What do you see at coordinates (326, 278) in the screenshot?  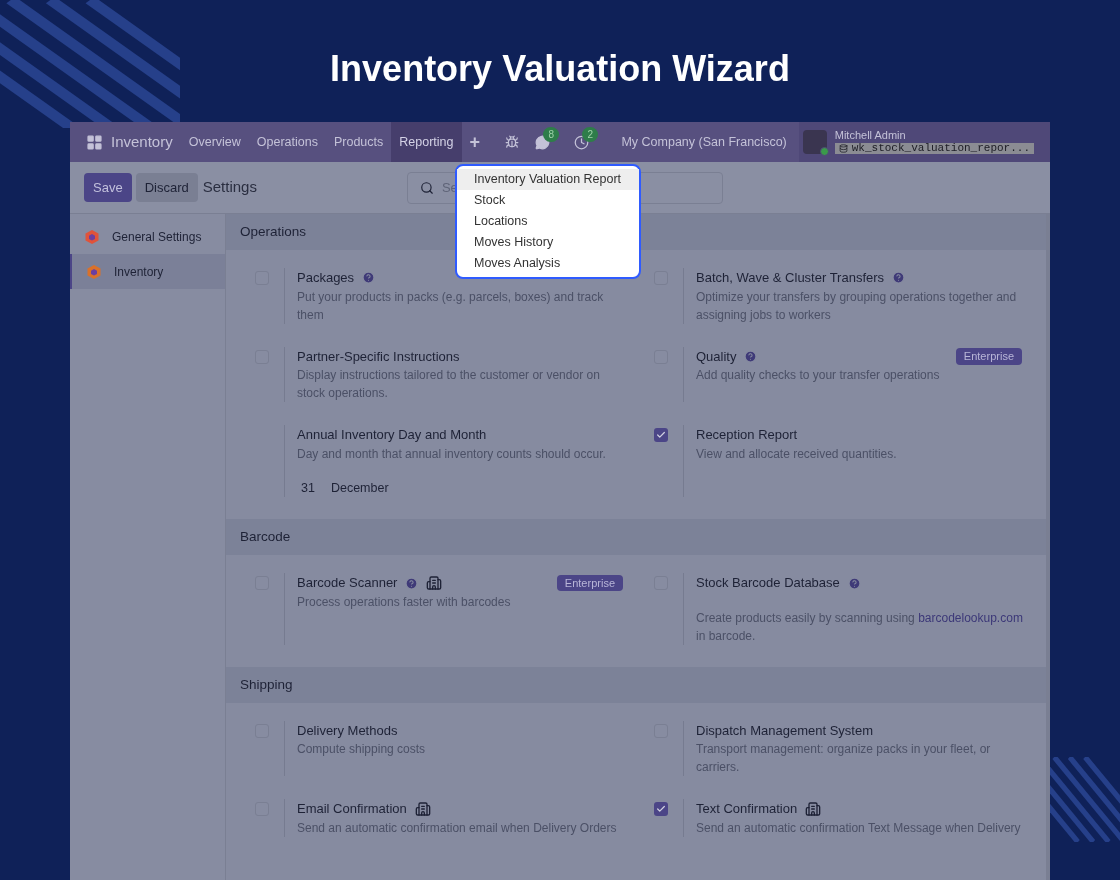 I see `setting-title: Packages` at bounding box center [326, 278].